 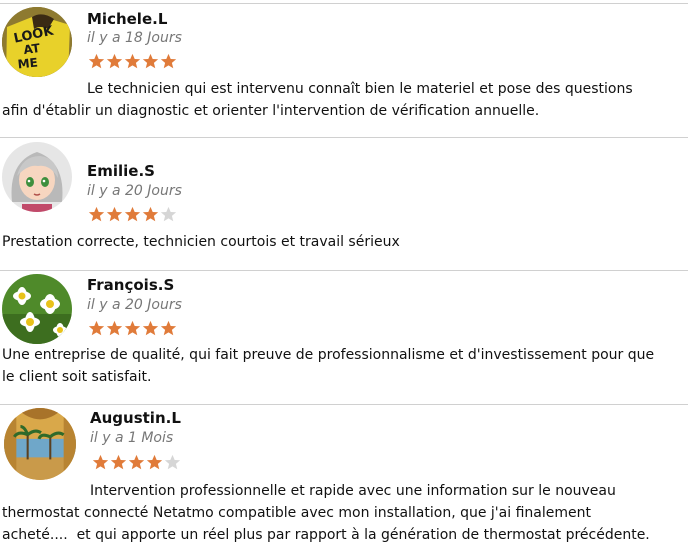 What do you see at coordinates (135, 418) in the screenshot?
I see `reviewer-name: Augustin.L` at bounding box center [135, 418].